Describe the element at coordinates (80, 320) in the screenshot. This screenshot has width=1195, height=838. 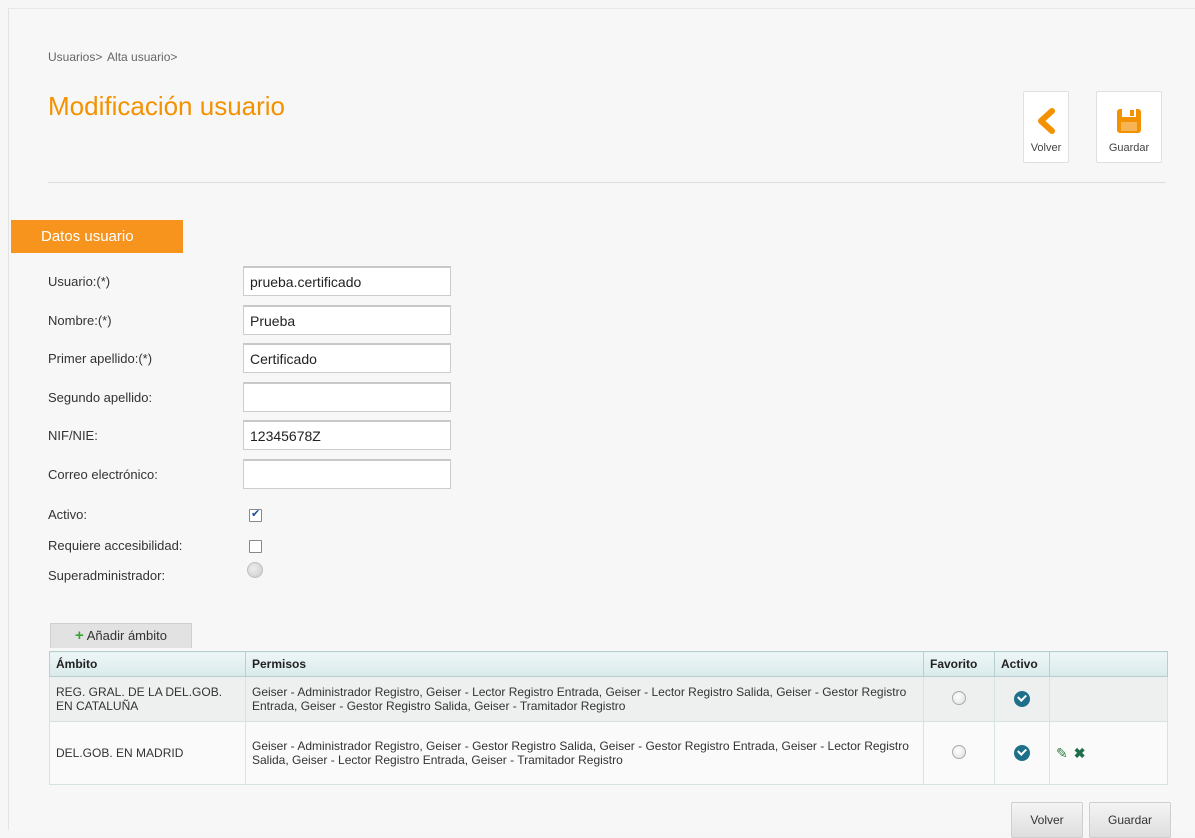
I see `field-label-nombre: Nombre:(*)` at that location.